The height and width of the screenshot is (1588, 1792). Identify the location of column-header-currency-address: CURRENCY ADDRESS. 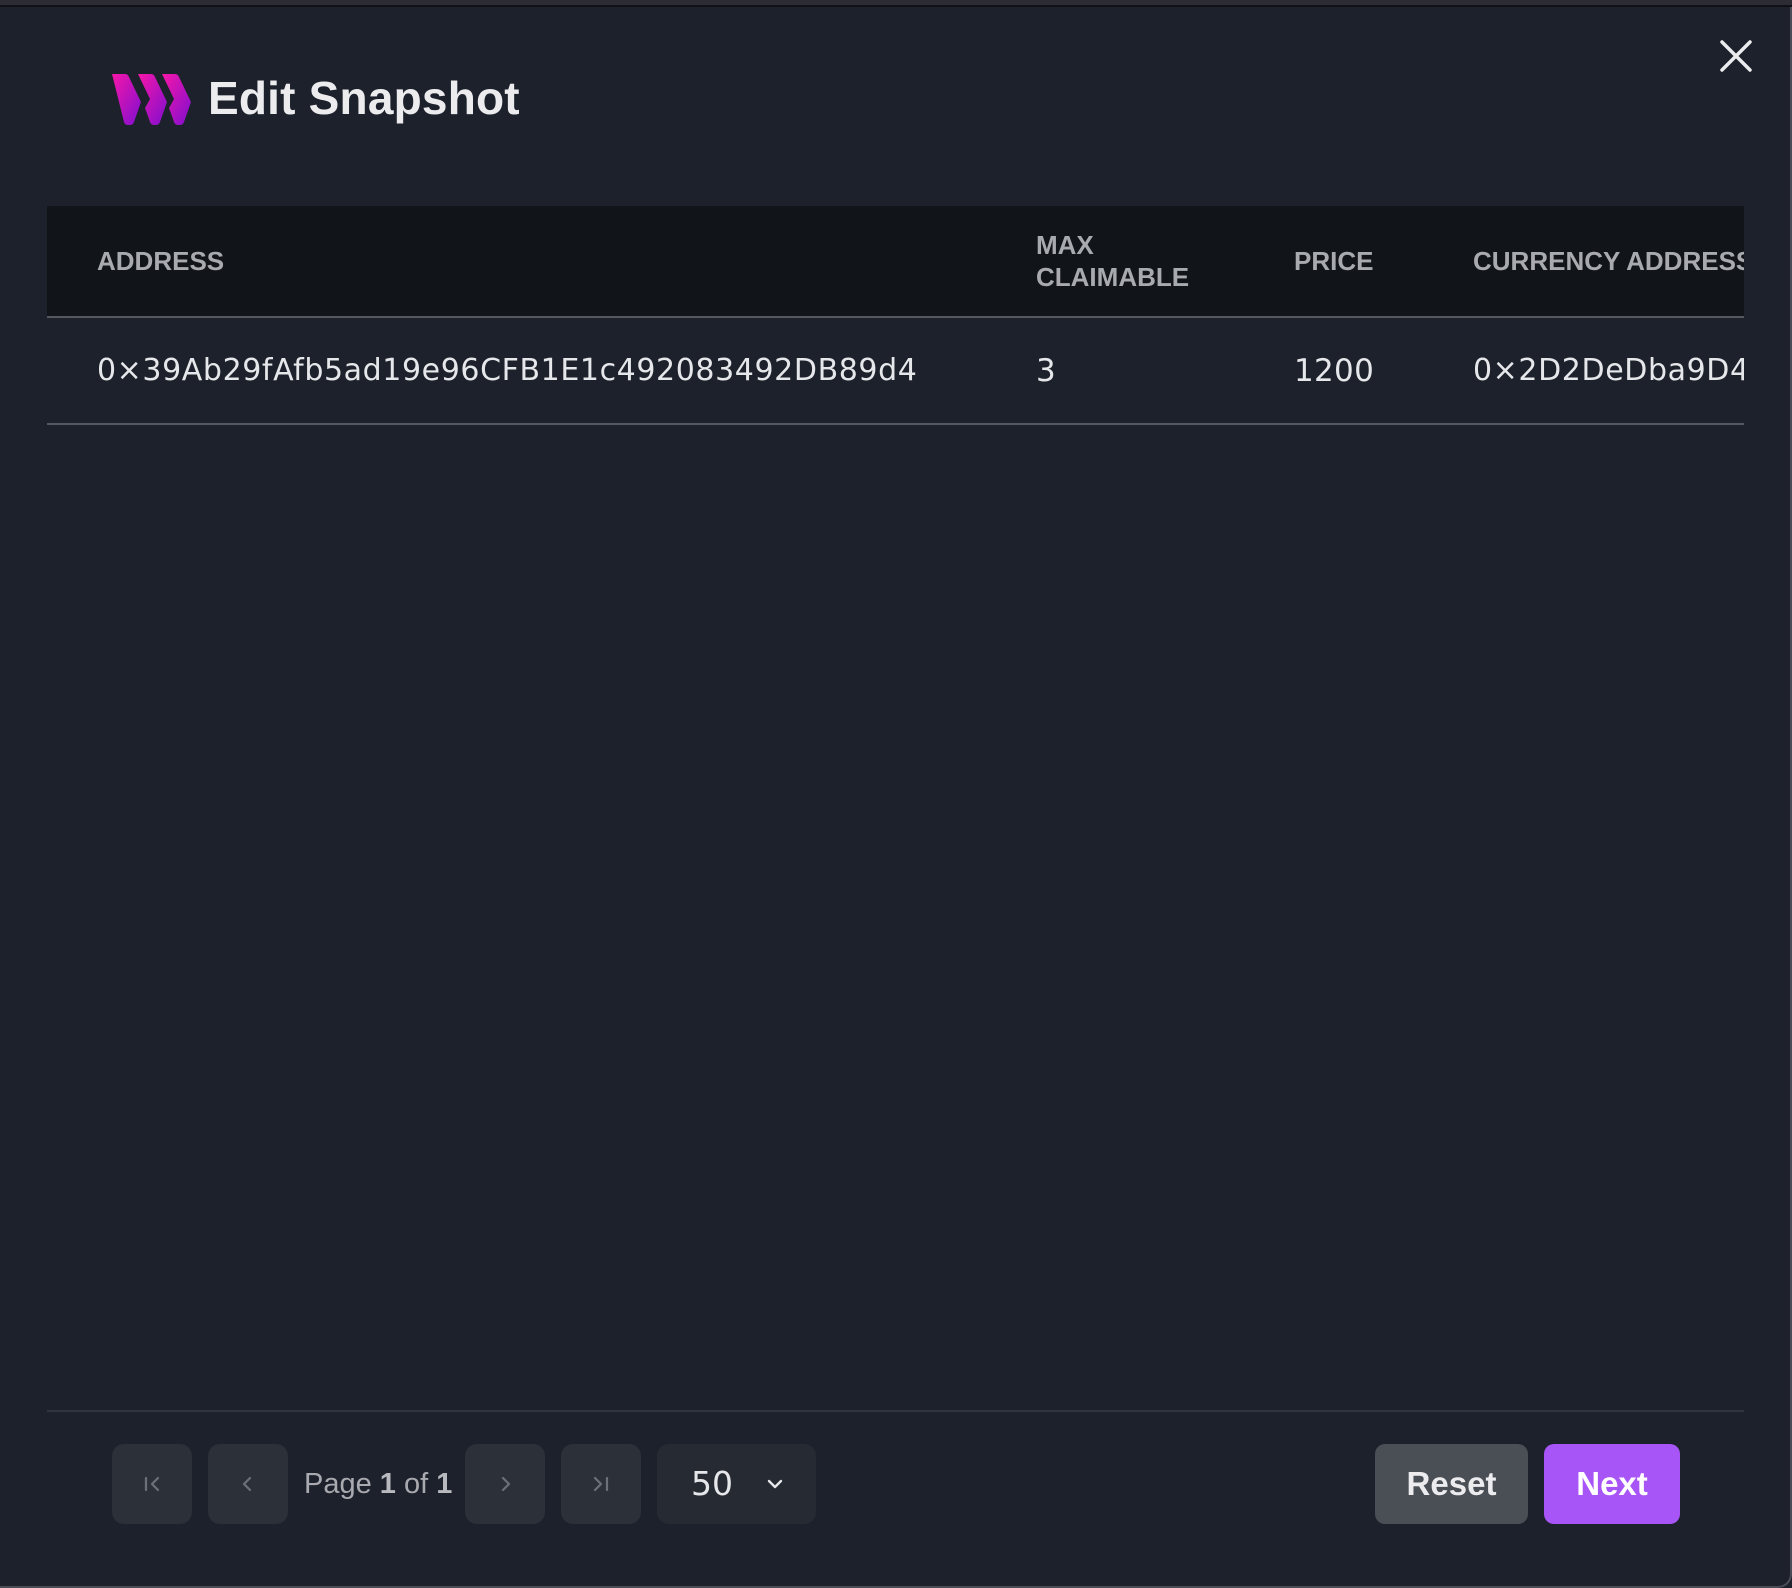
(1608, 262).